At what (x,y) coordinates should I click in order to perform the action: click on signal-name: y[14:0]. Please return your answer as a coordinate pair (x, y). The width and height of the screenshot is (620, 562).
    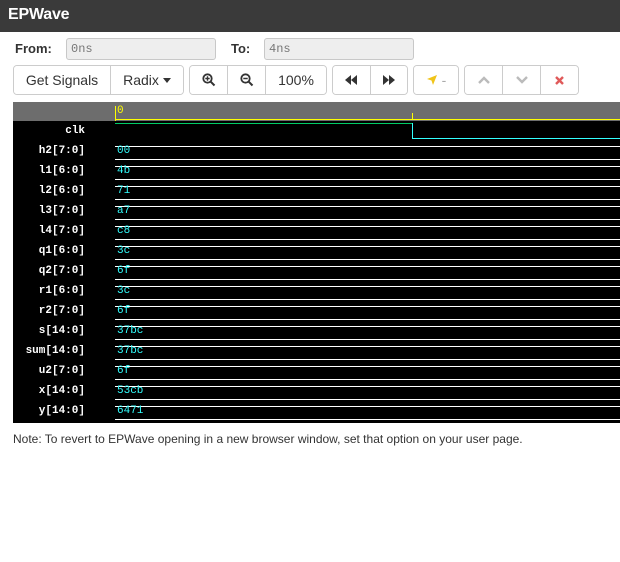
    Looking at the image, I should click on (64, 411).